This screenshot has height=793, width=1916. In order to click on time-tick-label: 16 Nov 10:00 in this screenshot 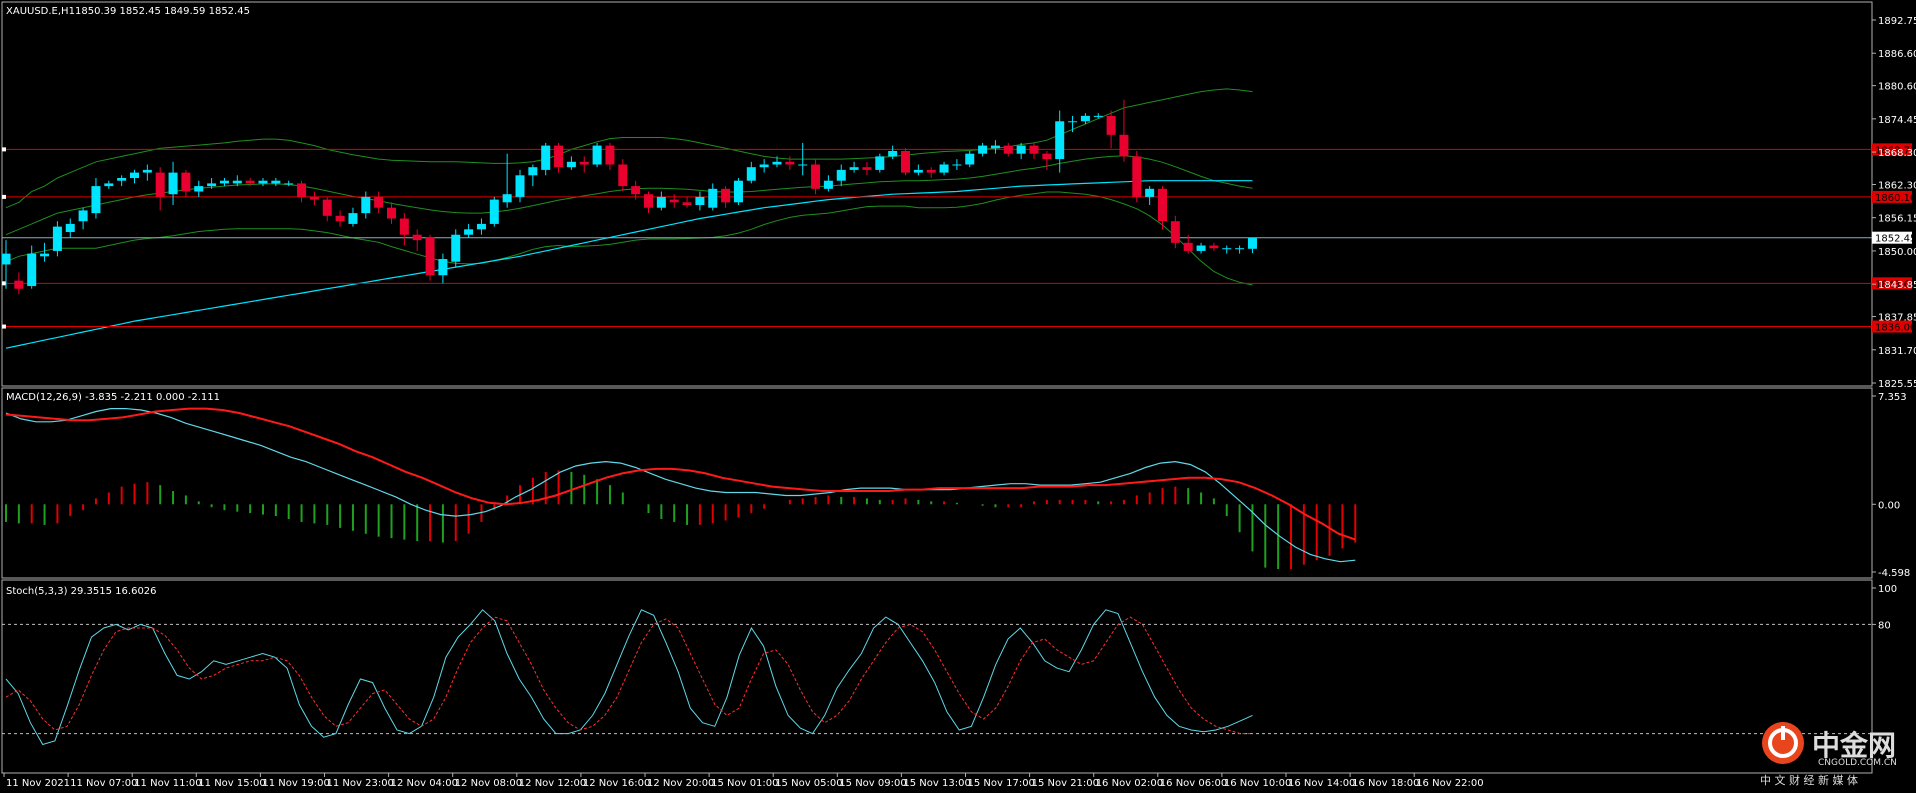, I will do `click(1257, 783)`.